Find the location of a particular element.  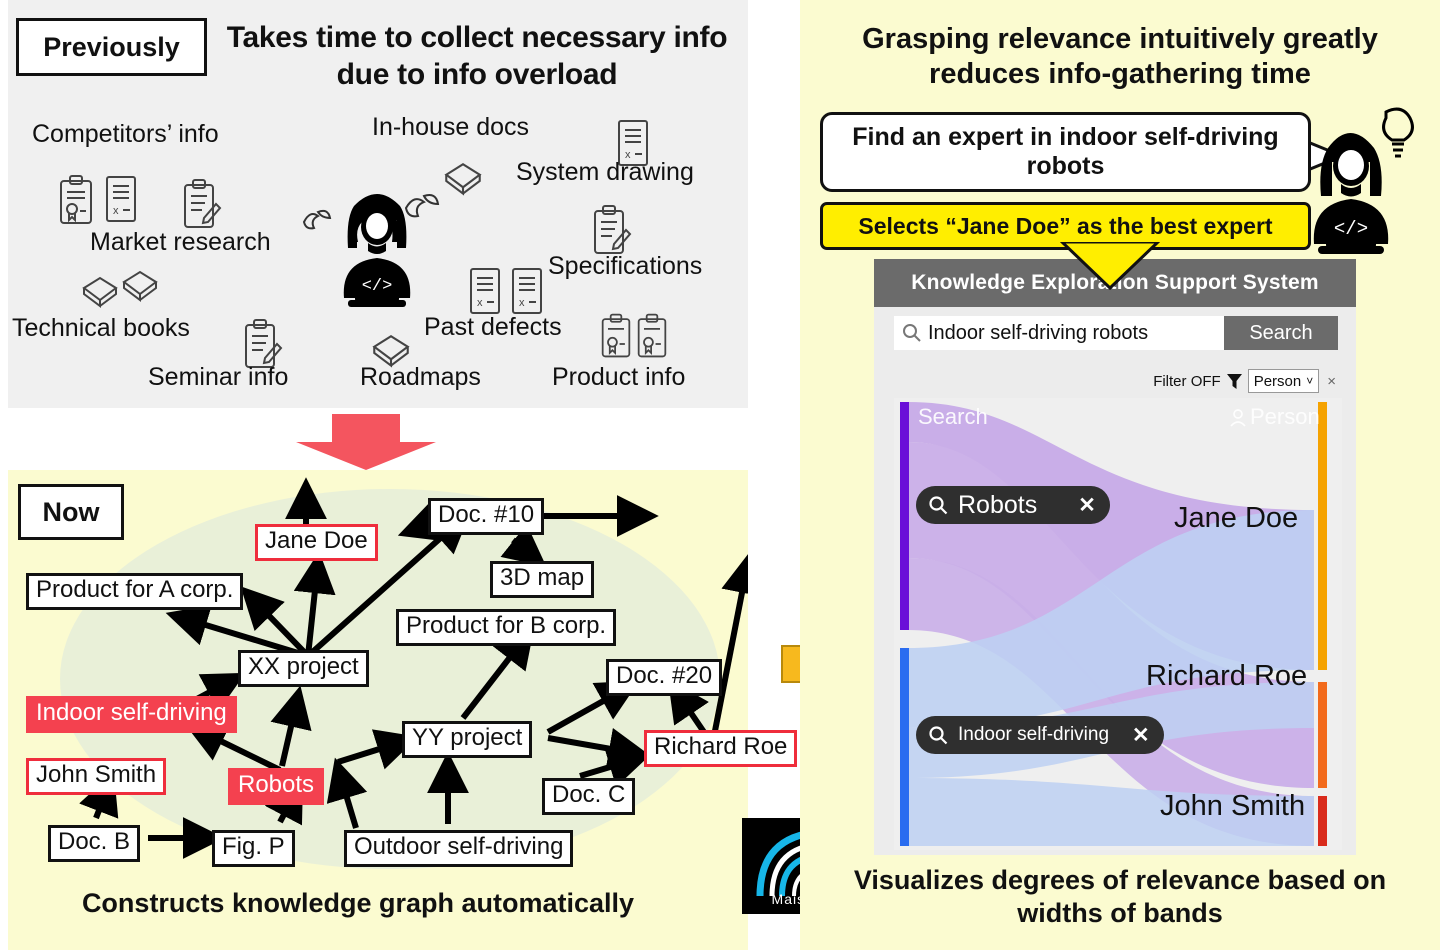

sankey-node-label-richard-roe: Richard Roe is located at coordinates (1226, 676).